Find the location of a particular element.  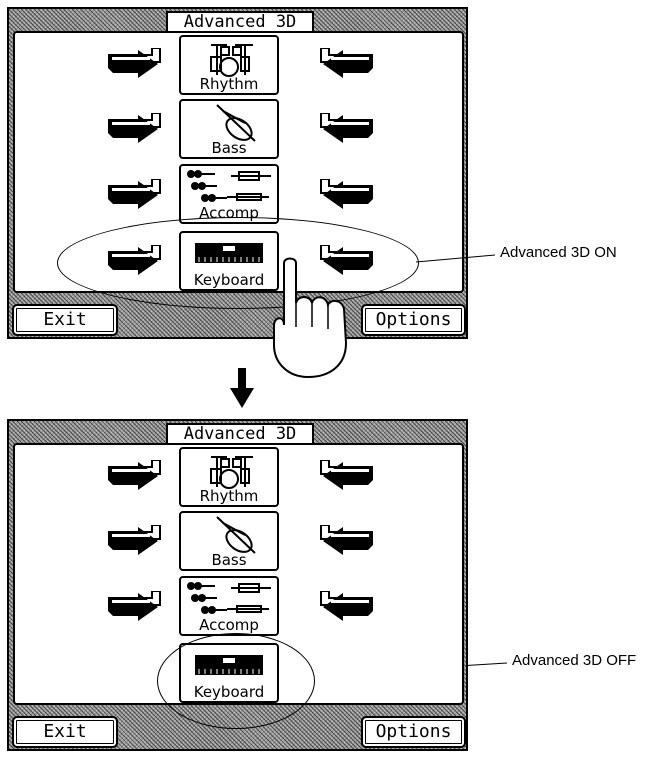

part-label: Rhythm is located at coordinates (229, 496).